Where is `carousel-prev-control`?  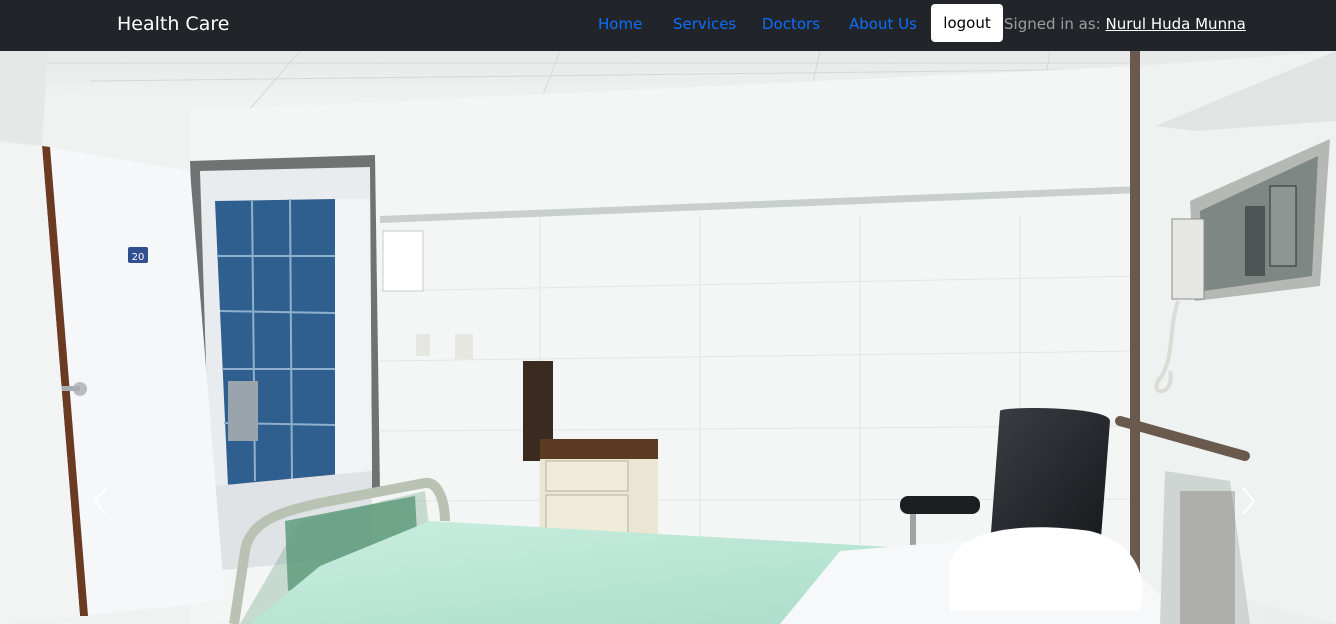
carousel-prev-control is located at coordinates (101, 501).